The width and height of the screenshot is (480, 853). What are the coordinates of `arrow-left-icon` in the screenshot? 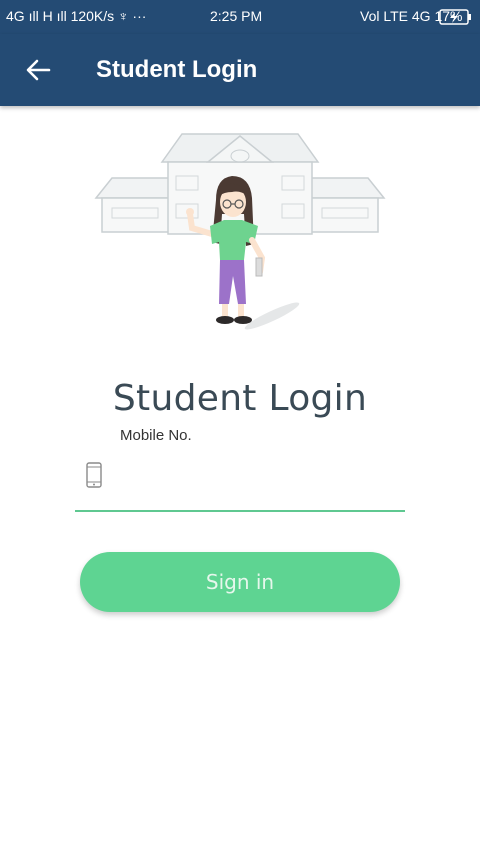 It's located at (38, 70).